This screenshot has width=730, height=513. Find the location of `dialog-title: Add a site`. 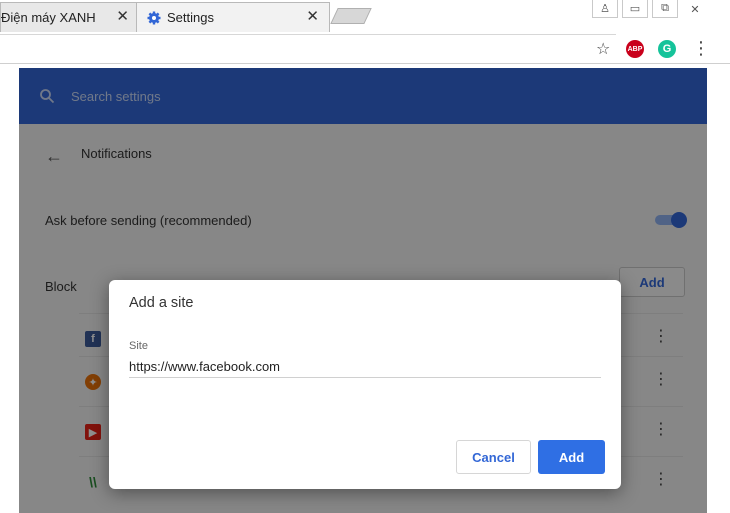

dialog-title: Add a site is located at coordinates (161, 303).